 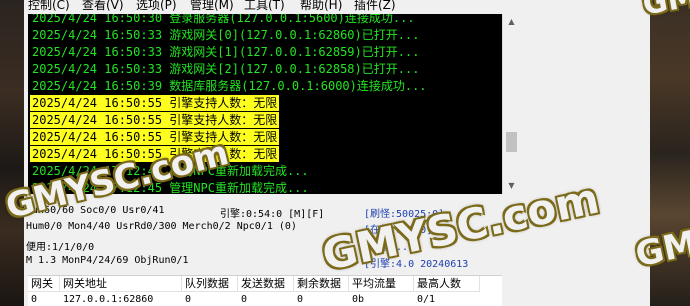 I want to click on col-header-max-users: 最高人数, so click(x=447, y=284).